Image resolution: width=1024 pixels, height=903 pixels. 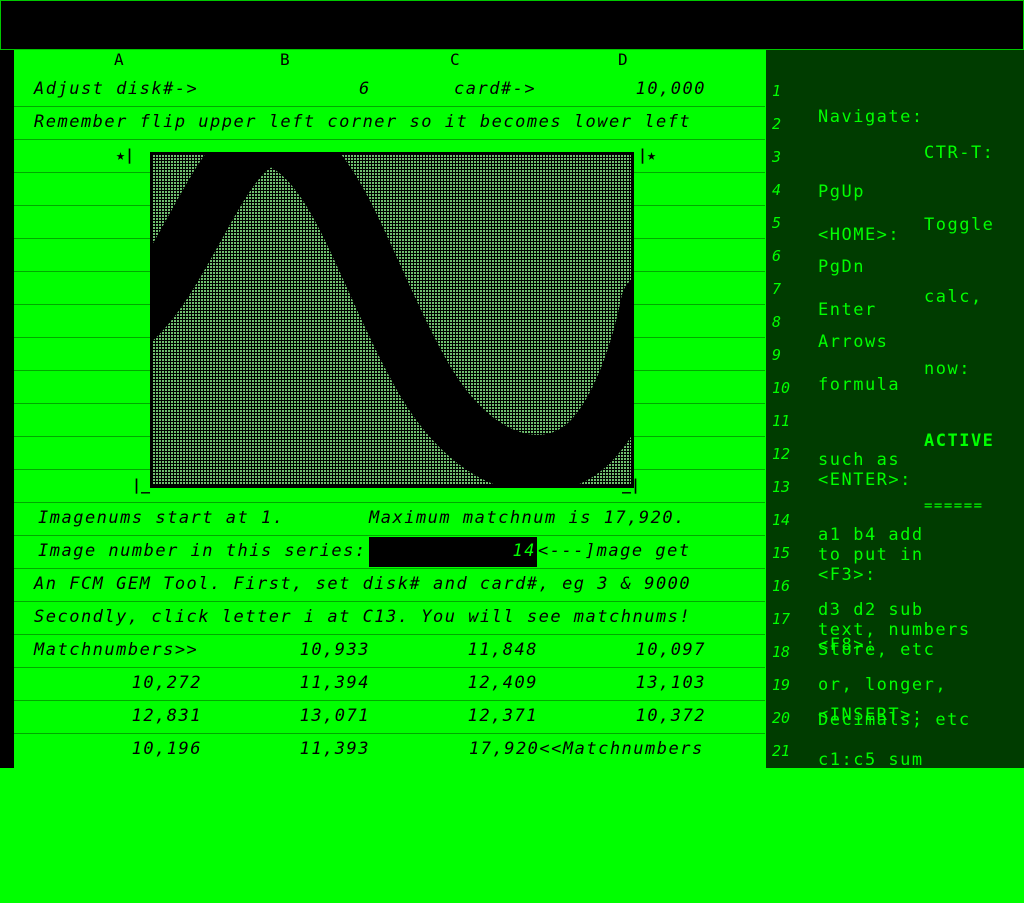 What do you see at coordinates (285, 59) in the screenshot?
I see `column-header-b: B` at bounding box center [285, 59].